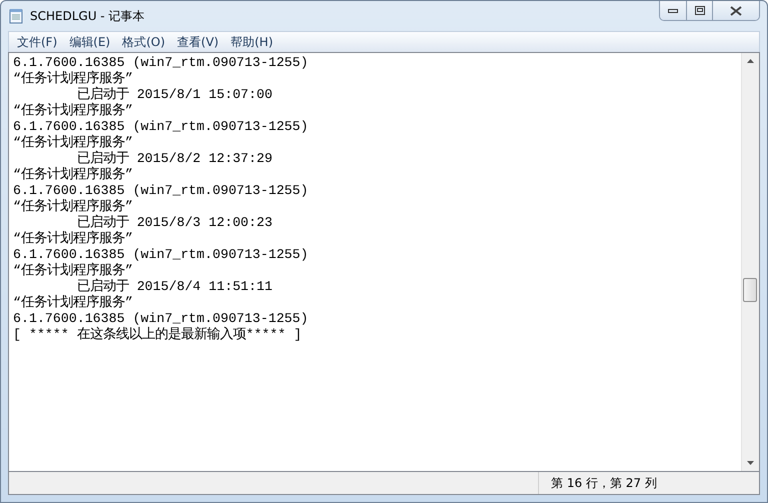 Image resolution: width=768 pixels, height=503 pixels. I want to click on text-line: 已启动于 2015/8/1 15:07:00, so click(175, 94).